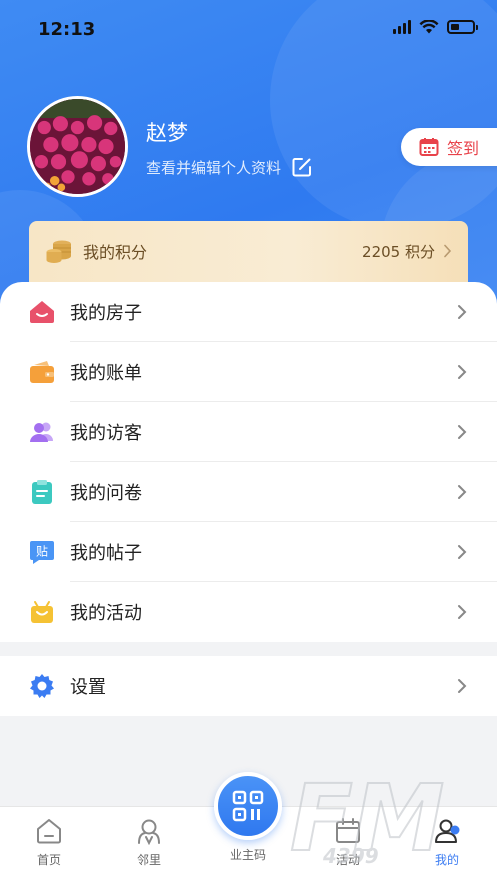 This screenshot has width=497, height=883. Describe the element at coordinates (347, 860) in the screenshot. I see `tab-label: 活动` at that location.